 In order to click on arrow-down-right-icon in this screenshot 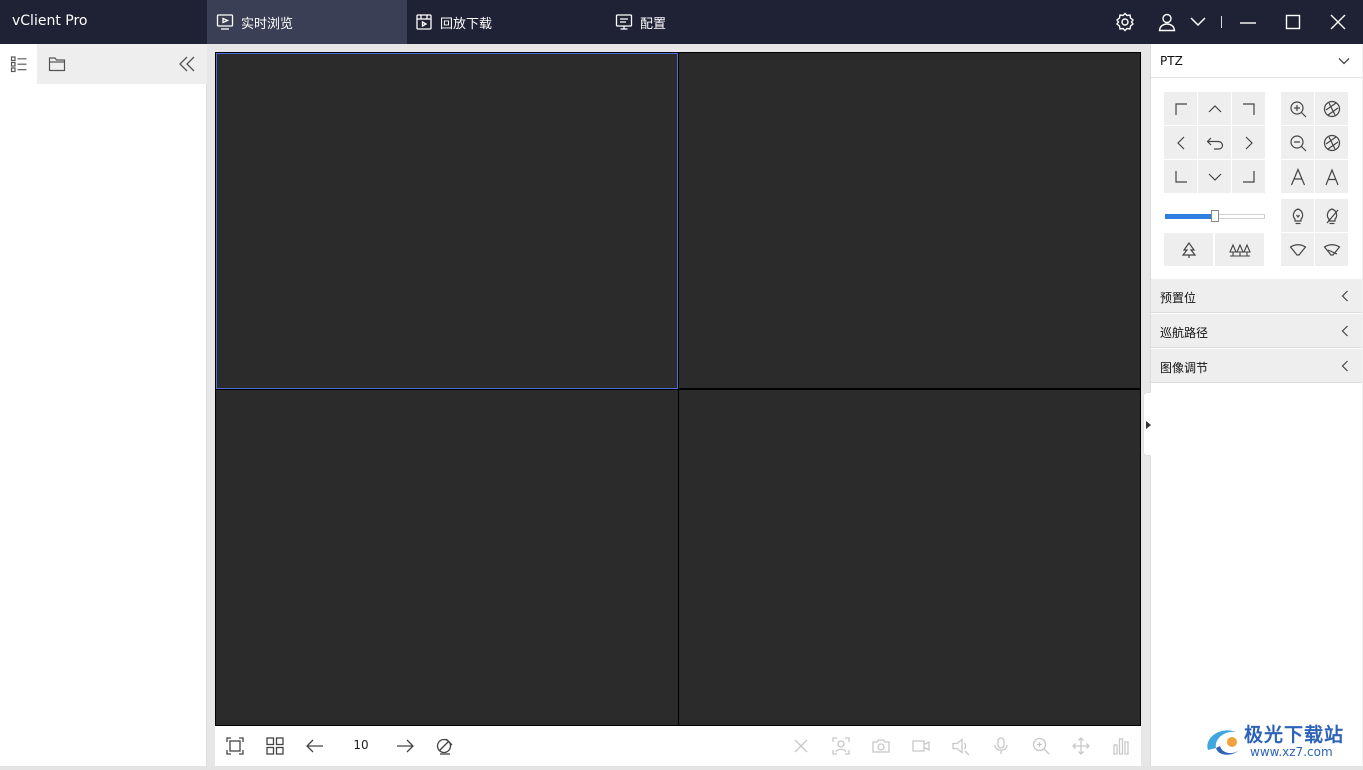, I will do `click(1248, 176)`.